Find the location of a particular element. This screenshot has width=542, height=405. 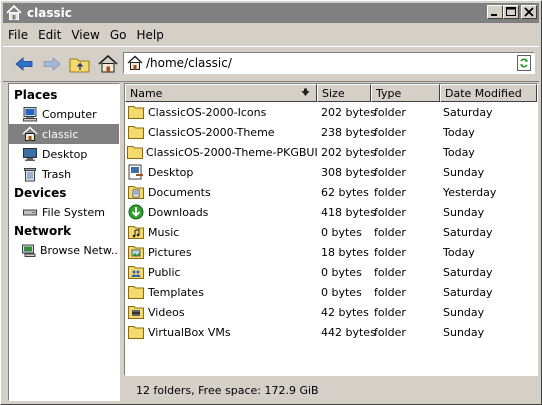

menu-bar: File Edit View Go Help is located at coordinates (86, 34).